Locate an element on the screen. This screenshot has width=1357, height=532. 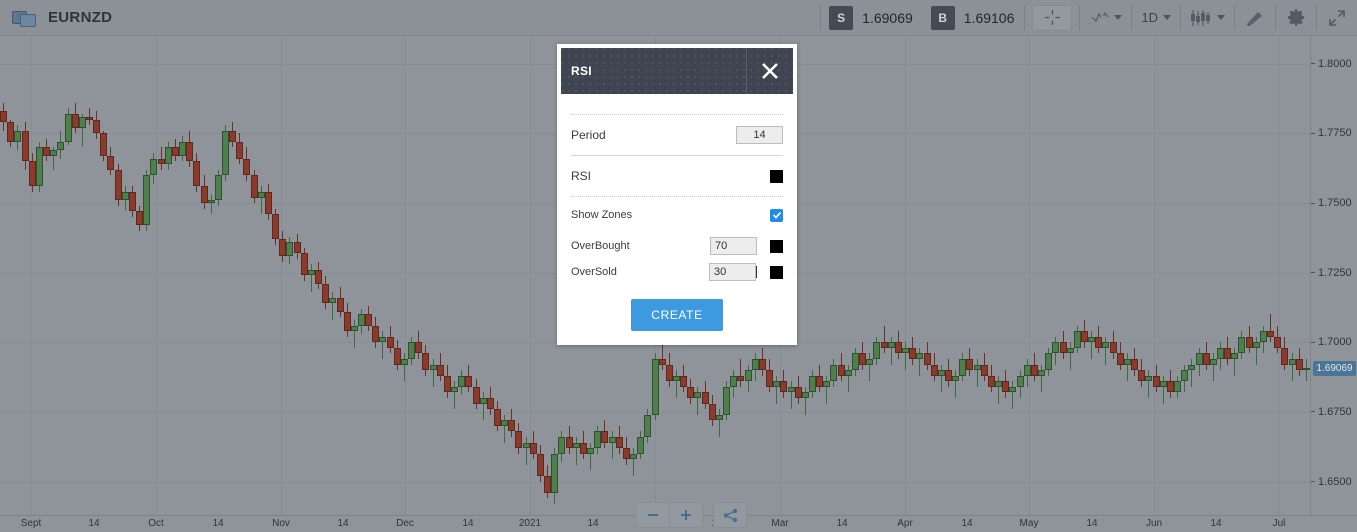
settings-button is located at coordinates (1296, 18).